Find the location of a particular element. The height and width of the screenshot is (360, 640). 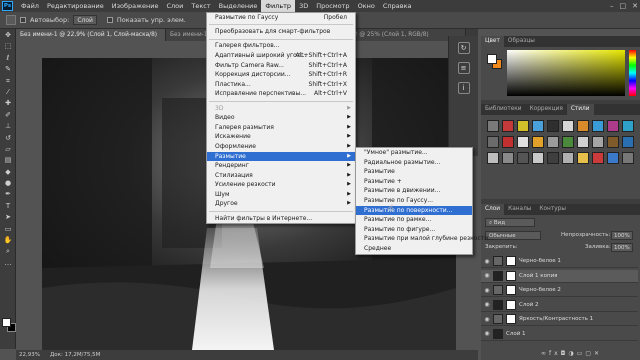

trash-icon: ✕ is located at coordinates (598, 353).